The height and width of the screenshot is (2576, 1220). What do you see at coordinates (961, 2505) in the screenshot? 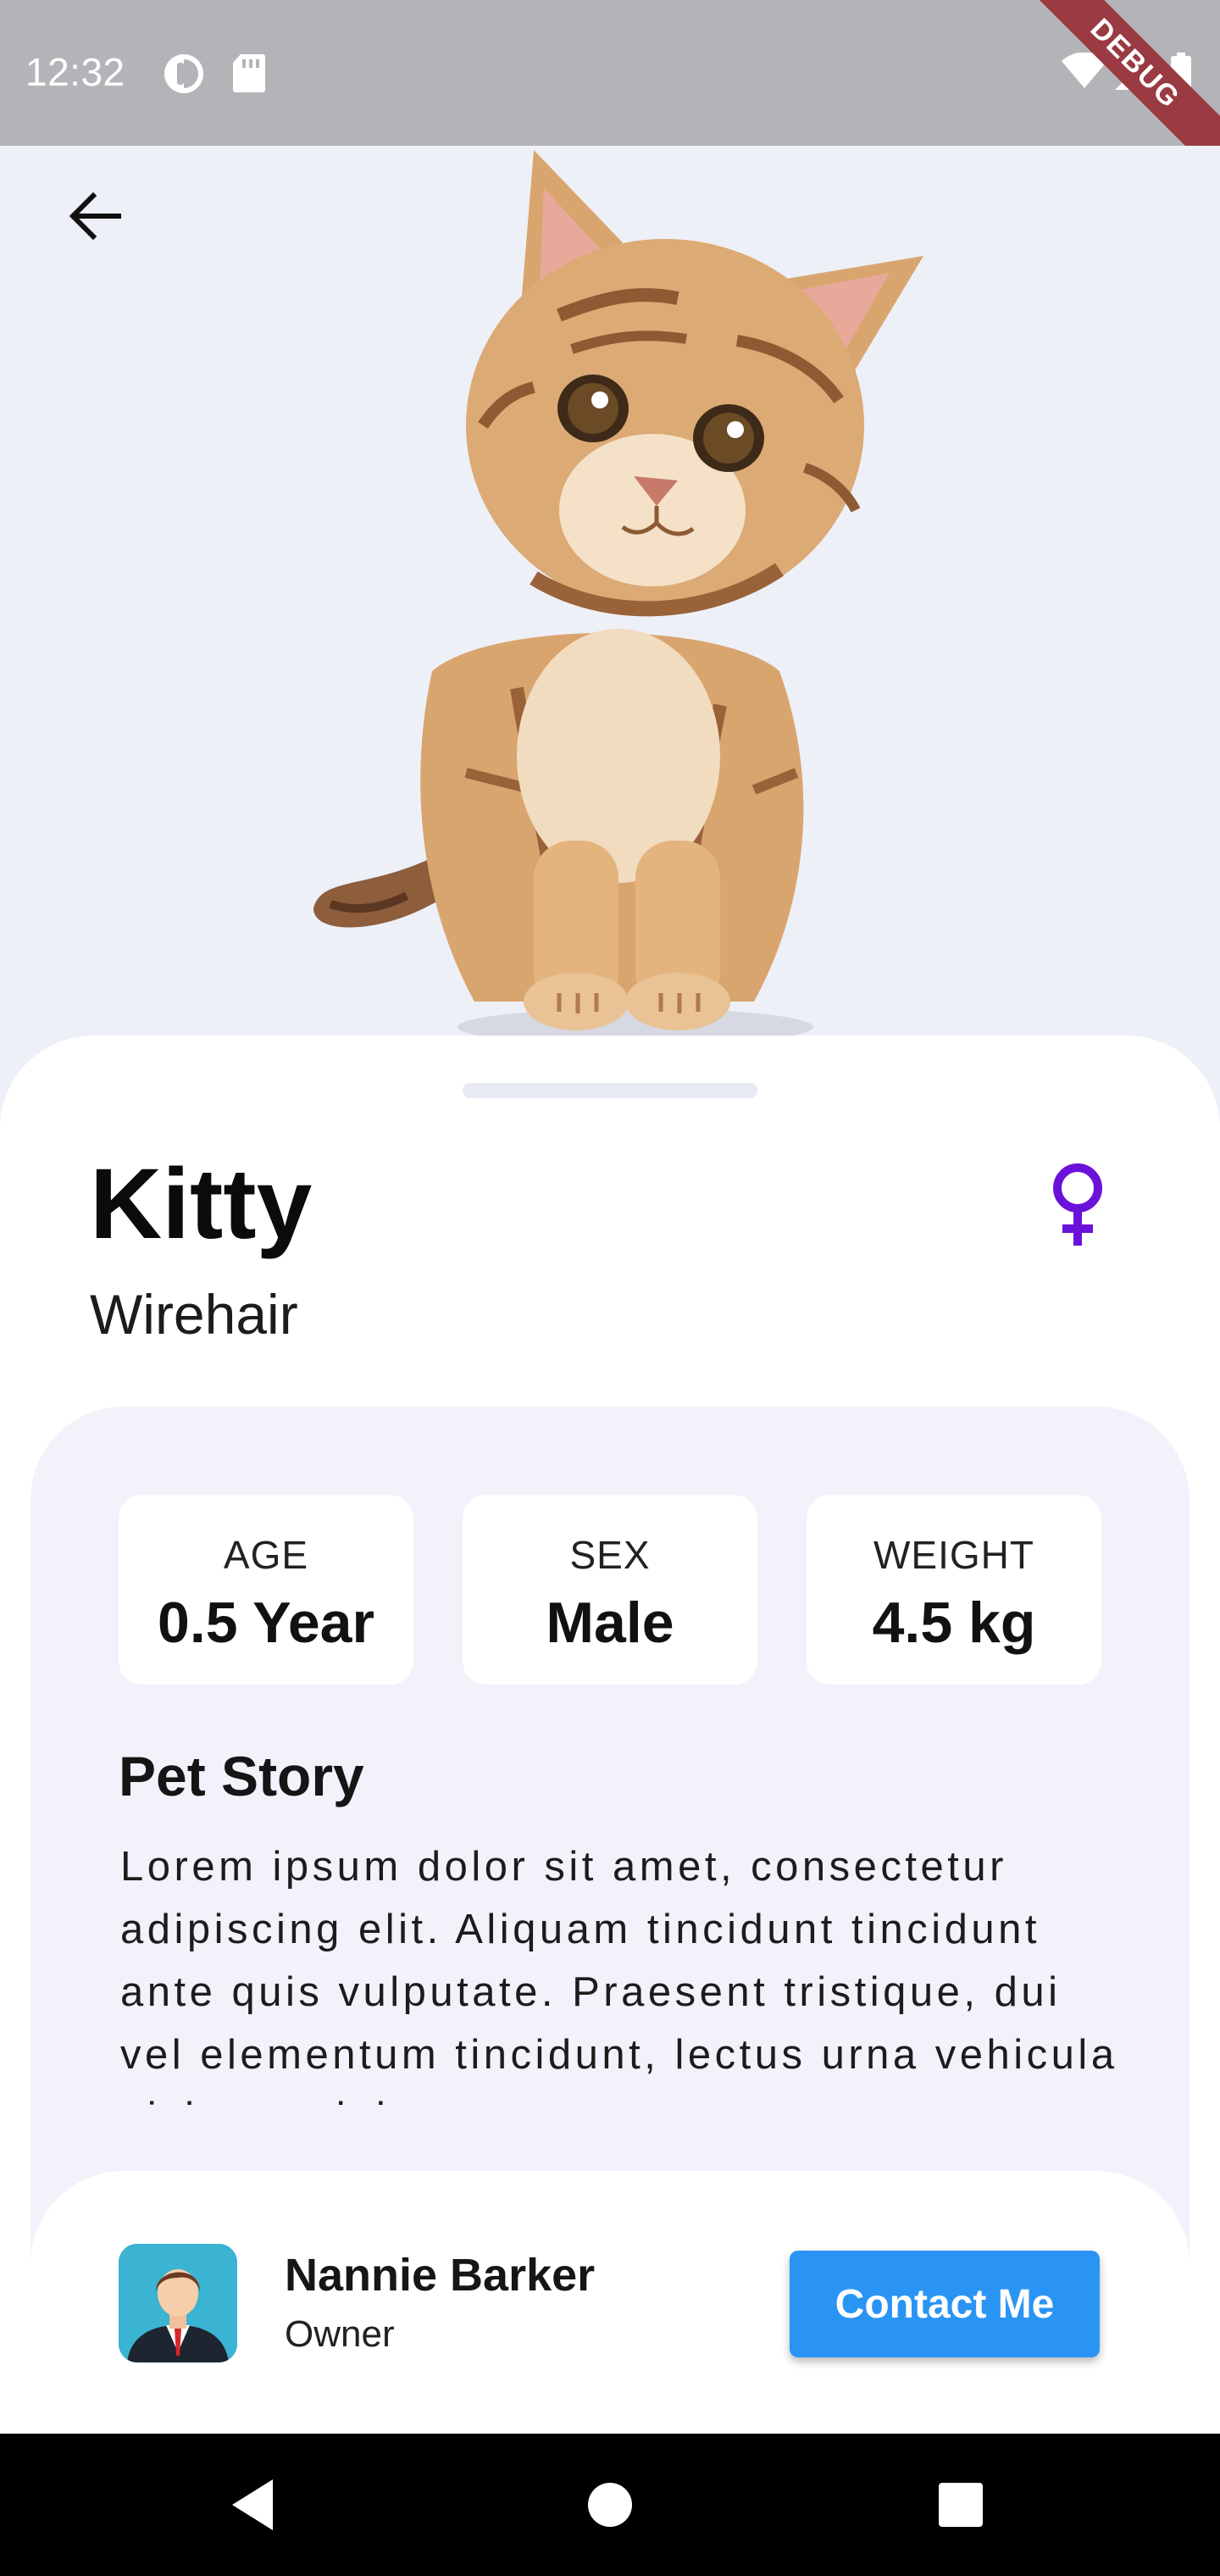
I see `recents-square-icon` at bounding box center [961, 2505].